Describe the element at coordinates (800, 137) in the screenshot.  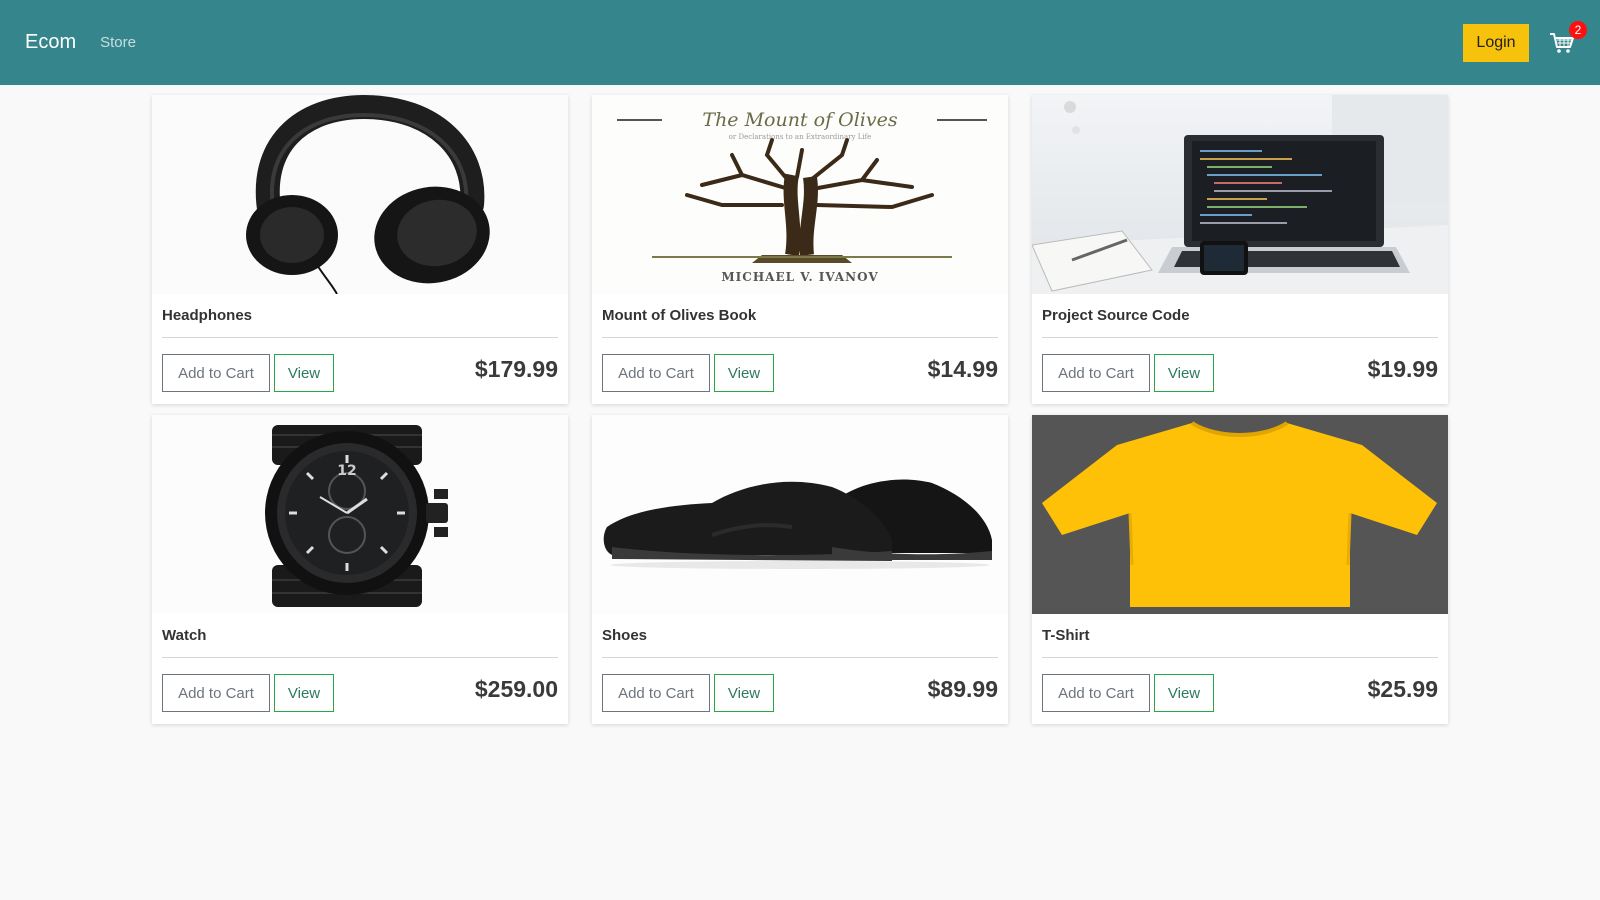
I see `book-cover-subtitle: or Declarations to an Extraordinary Life` at that location.